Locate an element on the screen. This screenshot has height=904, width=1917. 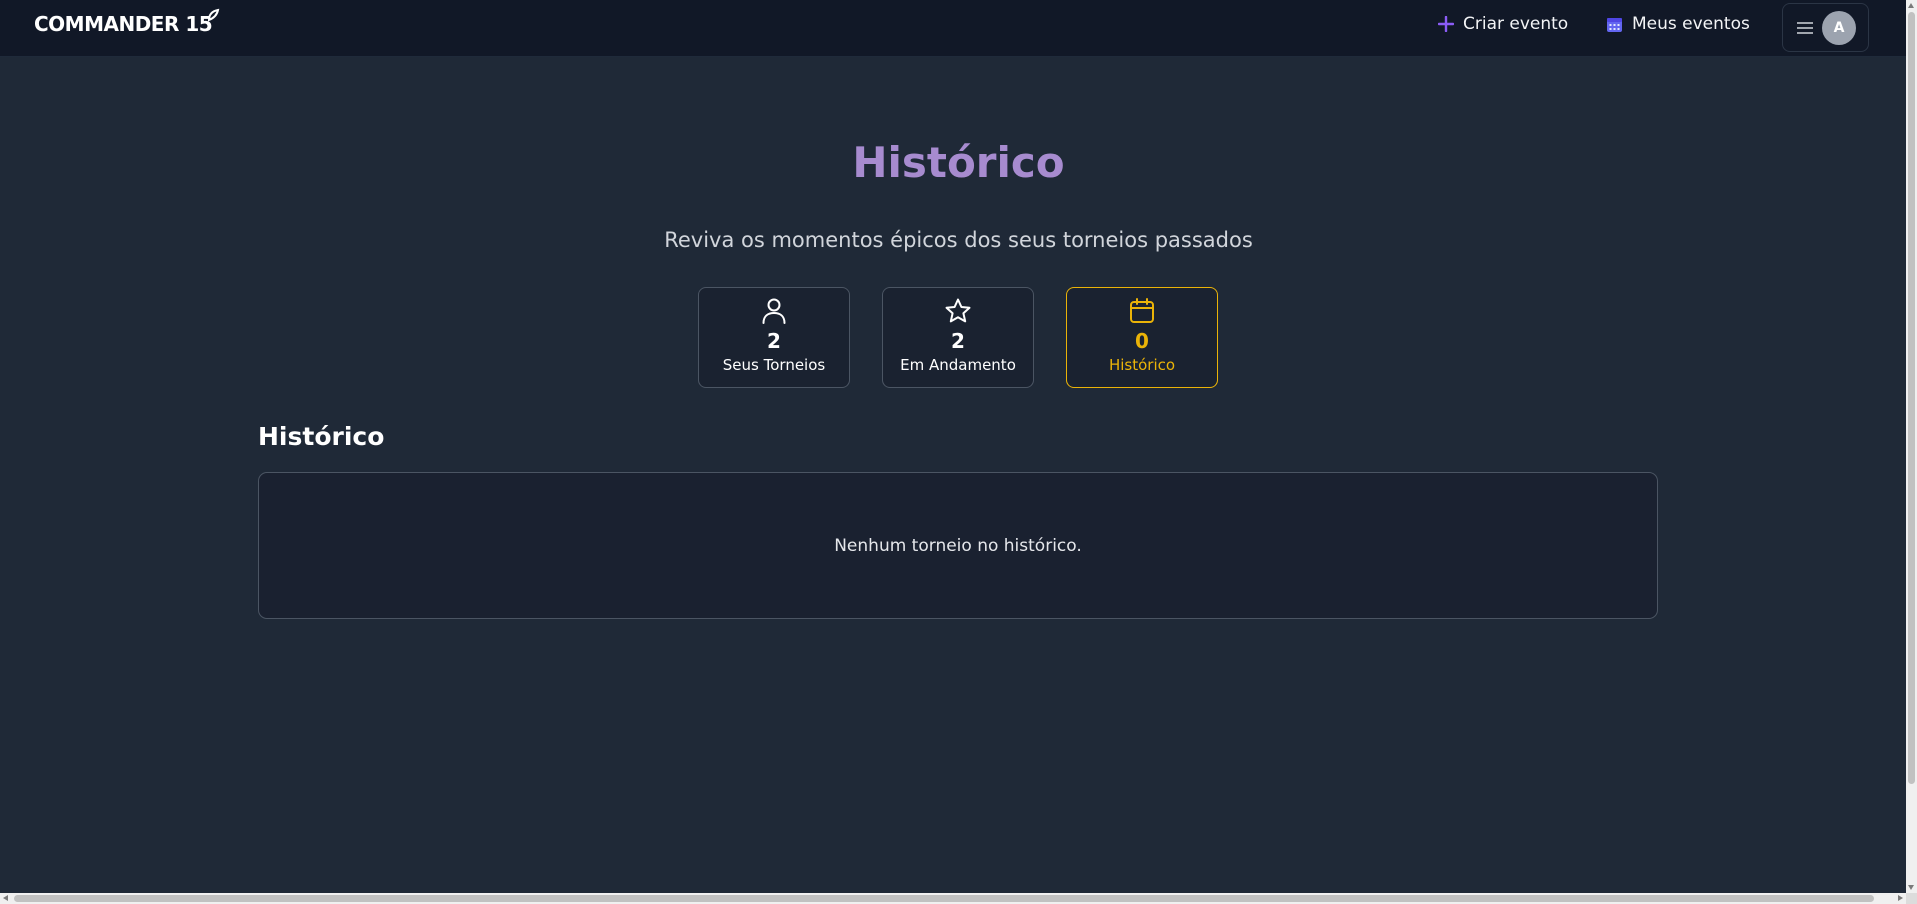
create-event-label: Criar evento is located at coordinates (1516, 24).